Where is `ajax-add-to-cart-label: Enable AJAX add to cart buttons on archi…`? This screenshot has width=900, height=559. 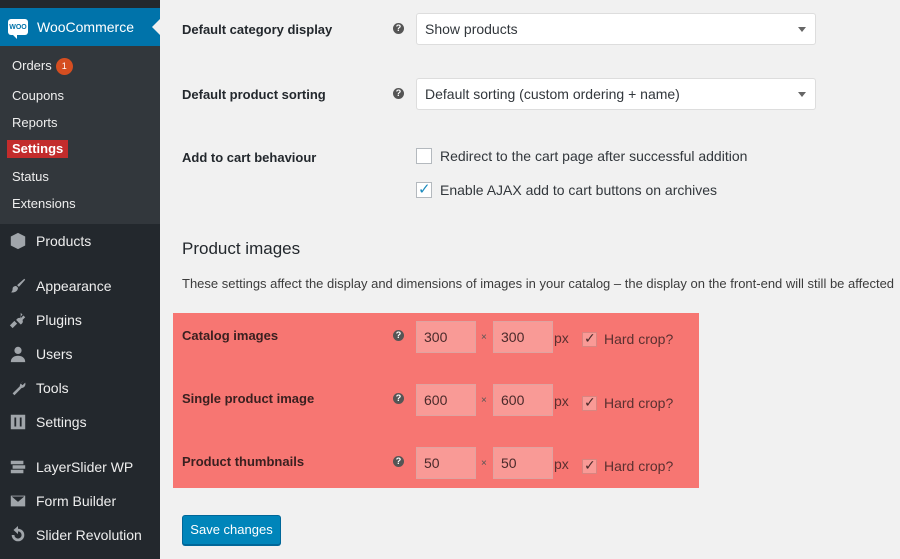 ajax-add-to-cart-label: Enable AJAX add to cart buttons on archi… is located at coordinates (579, 190).